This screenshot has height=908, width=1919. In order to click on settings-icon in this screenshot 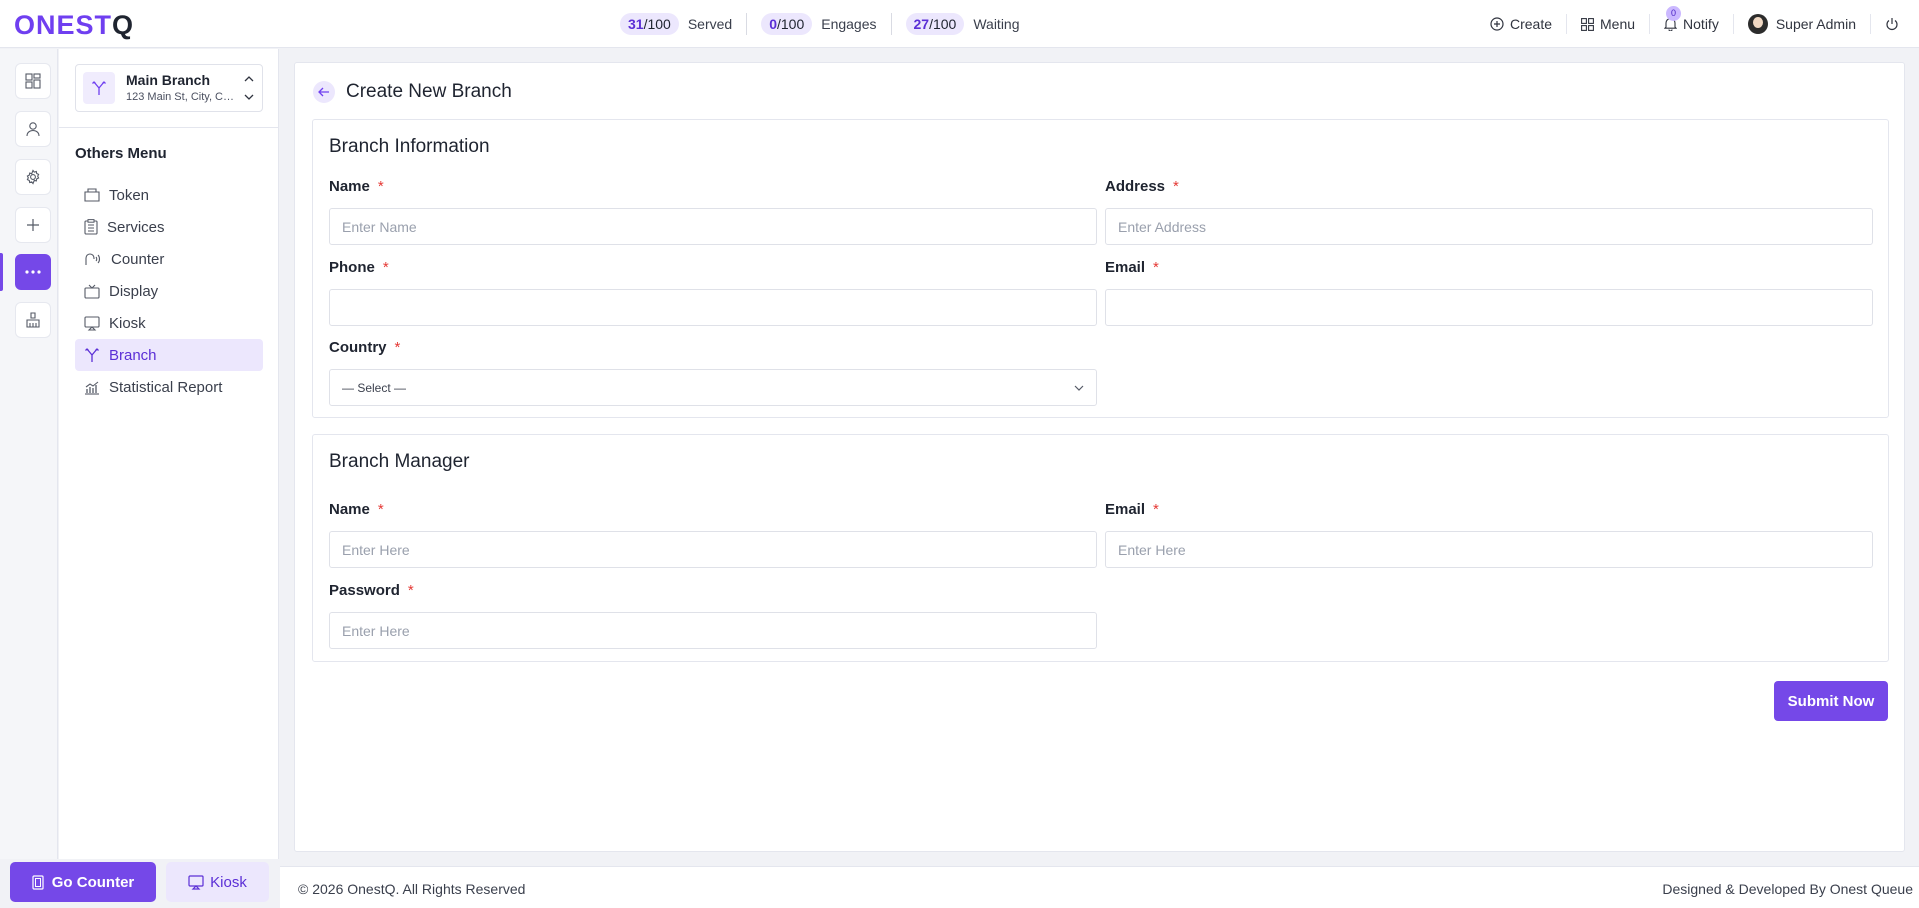, I will do `click(33, 177)`.